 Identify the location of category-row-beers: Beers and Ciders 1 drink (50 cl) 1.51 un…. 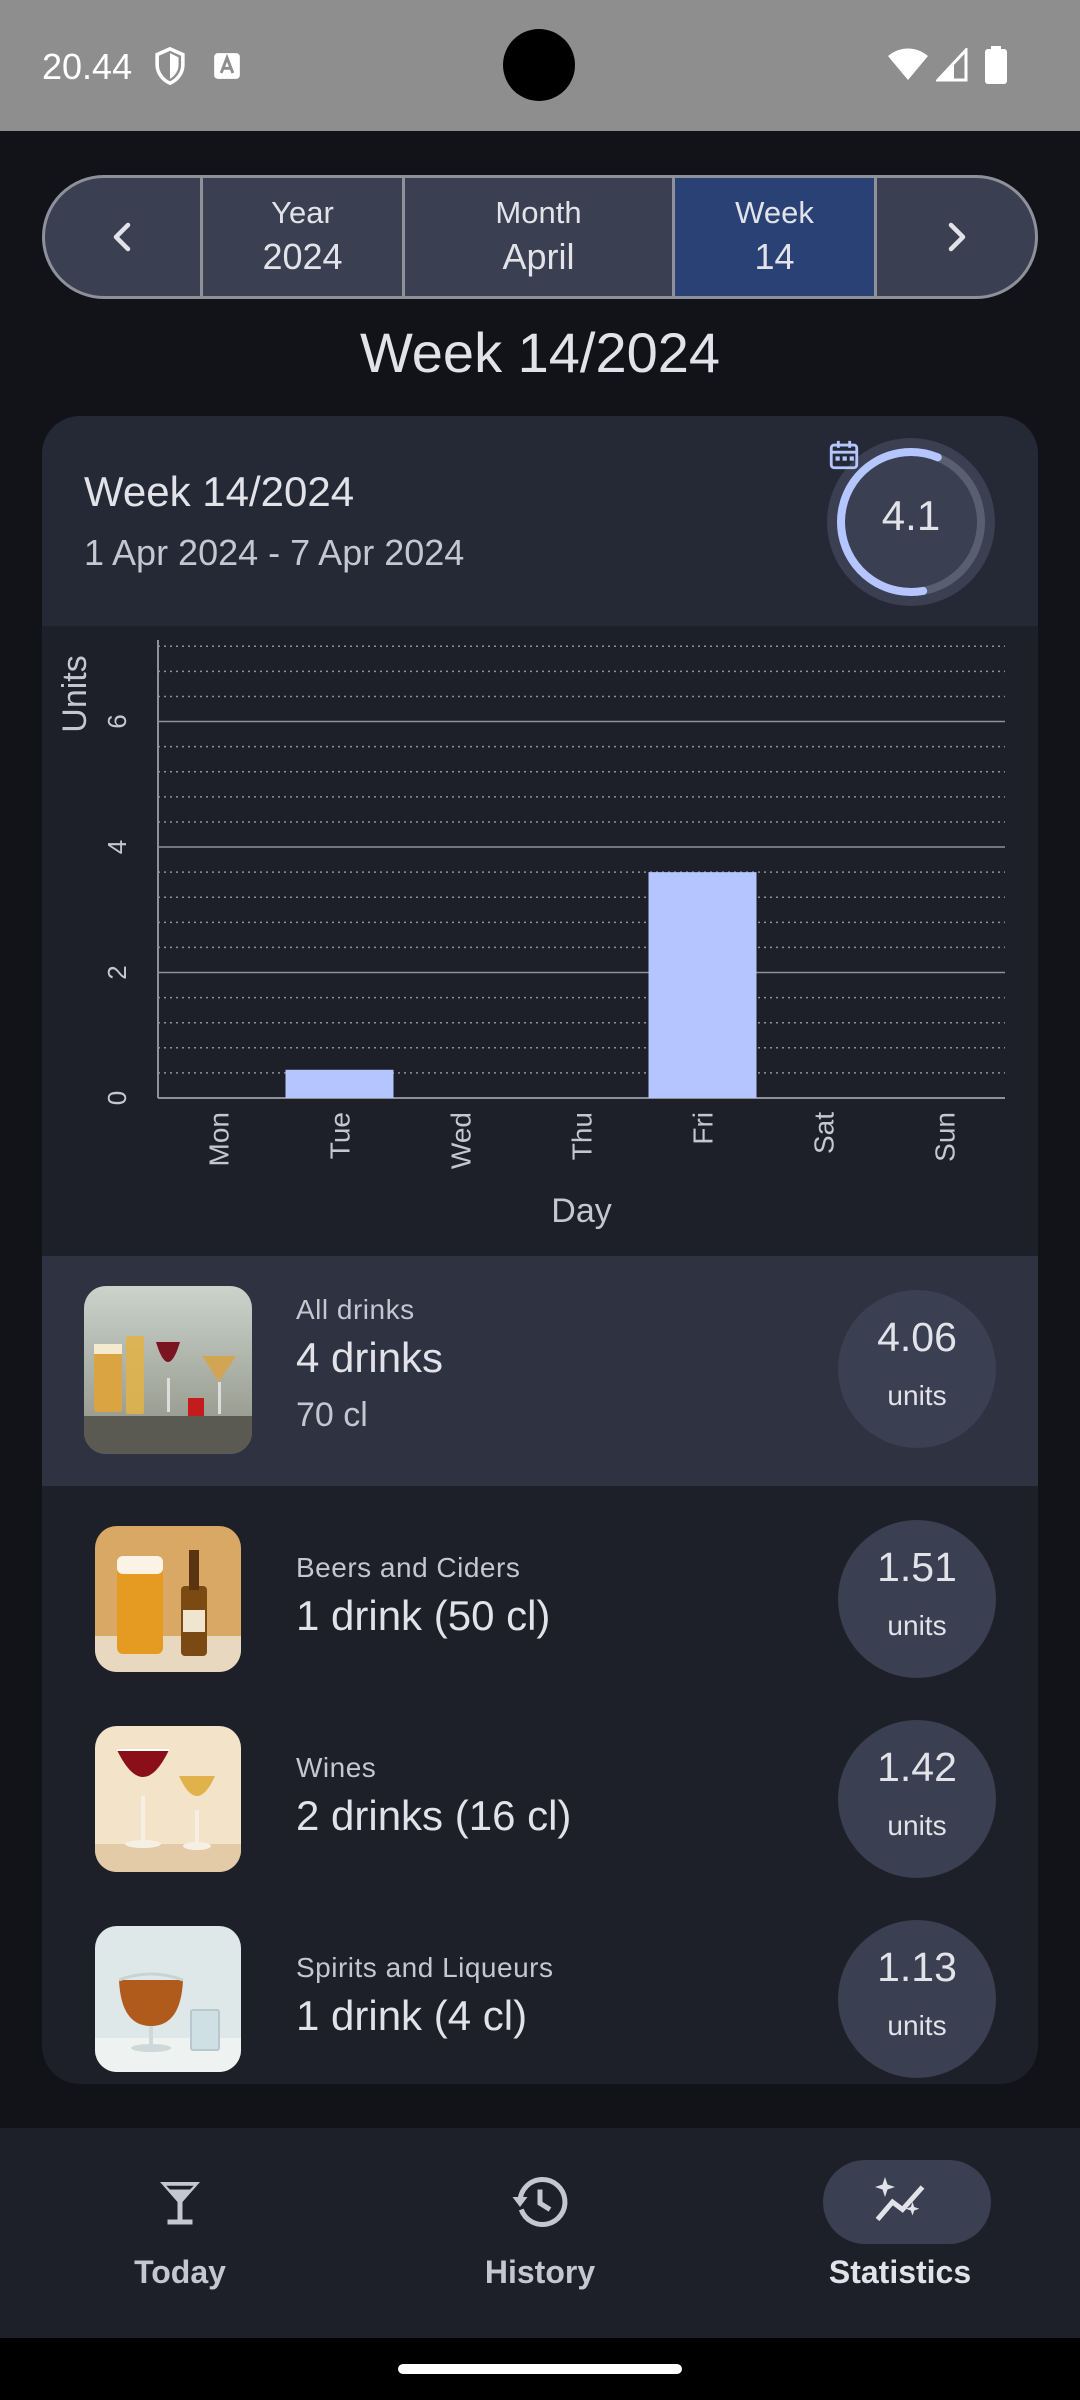
(540, 1606).